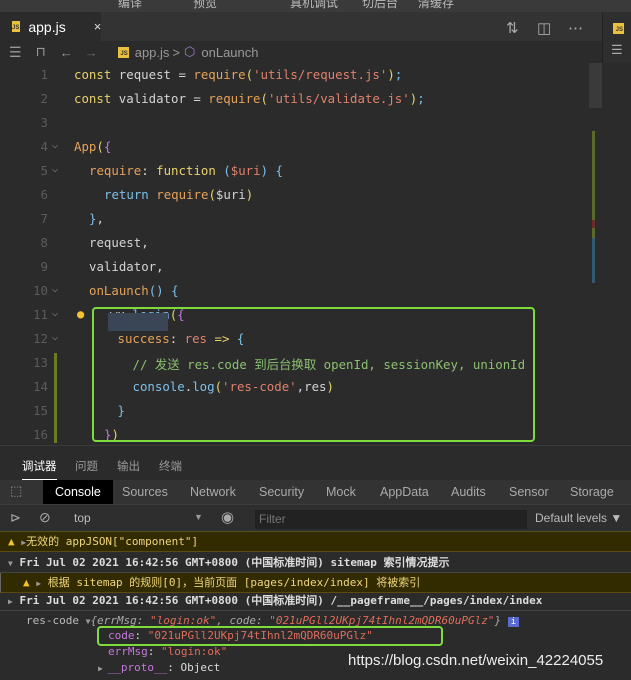 The image size is (631, 680). I want to click on line-number: 8, so click(44, 242).